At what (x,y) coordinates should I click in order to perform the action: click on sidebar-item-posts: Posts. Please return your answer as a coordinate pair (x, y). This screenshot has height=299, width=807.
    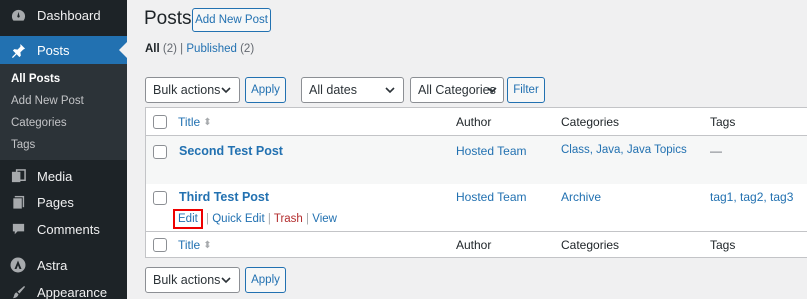
    Looking at the image, I should click on (63, 50).